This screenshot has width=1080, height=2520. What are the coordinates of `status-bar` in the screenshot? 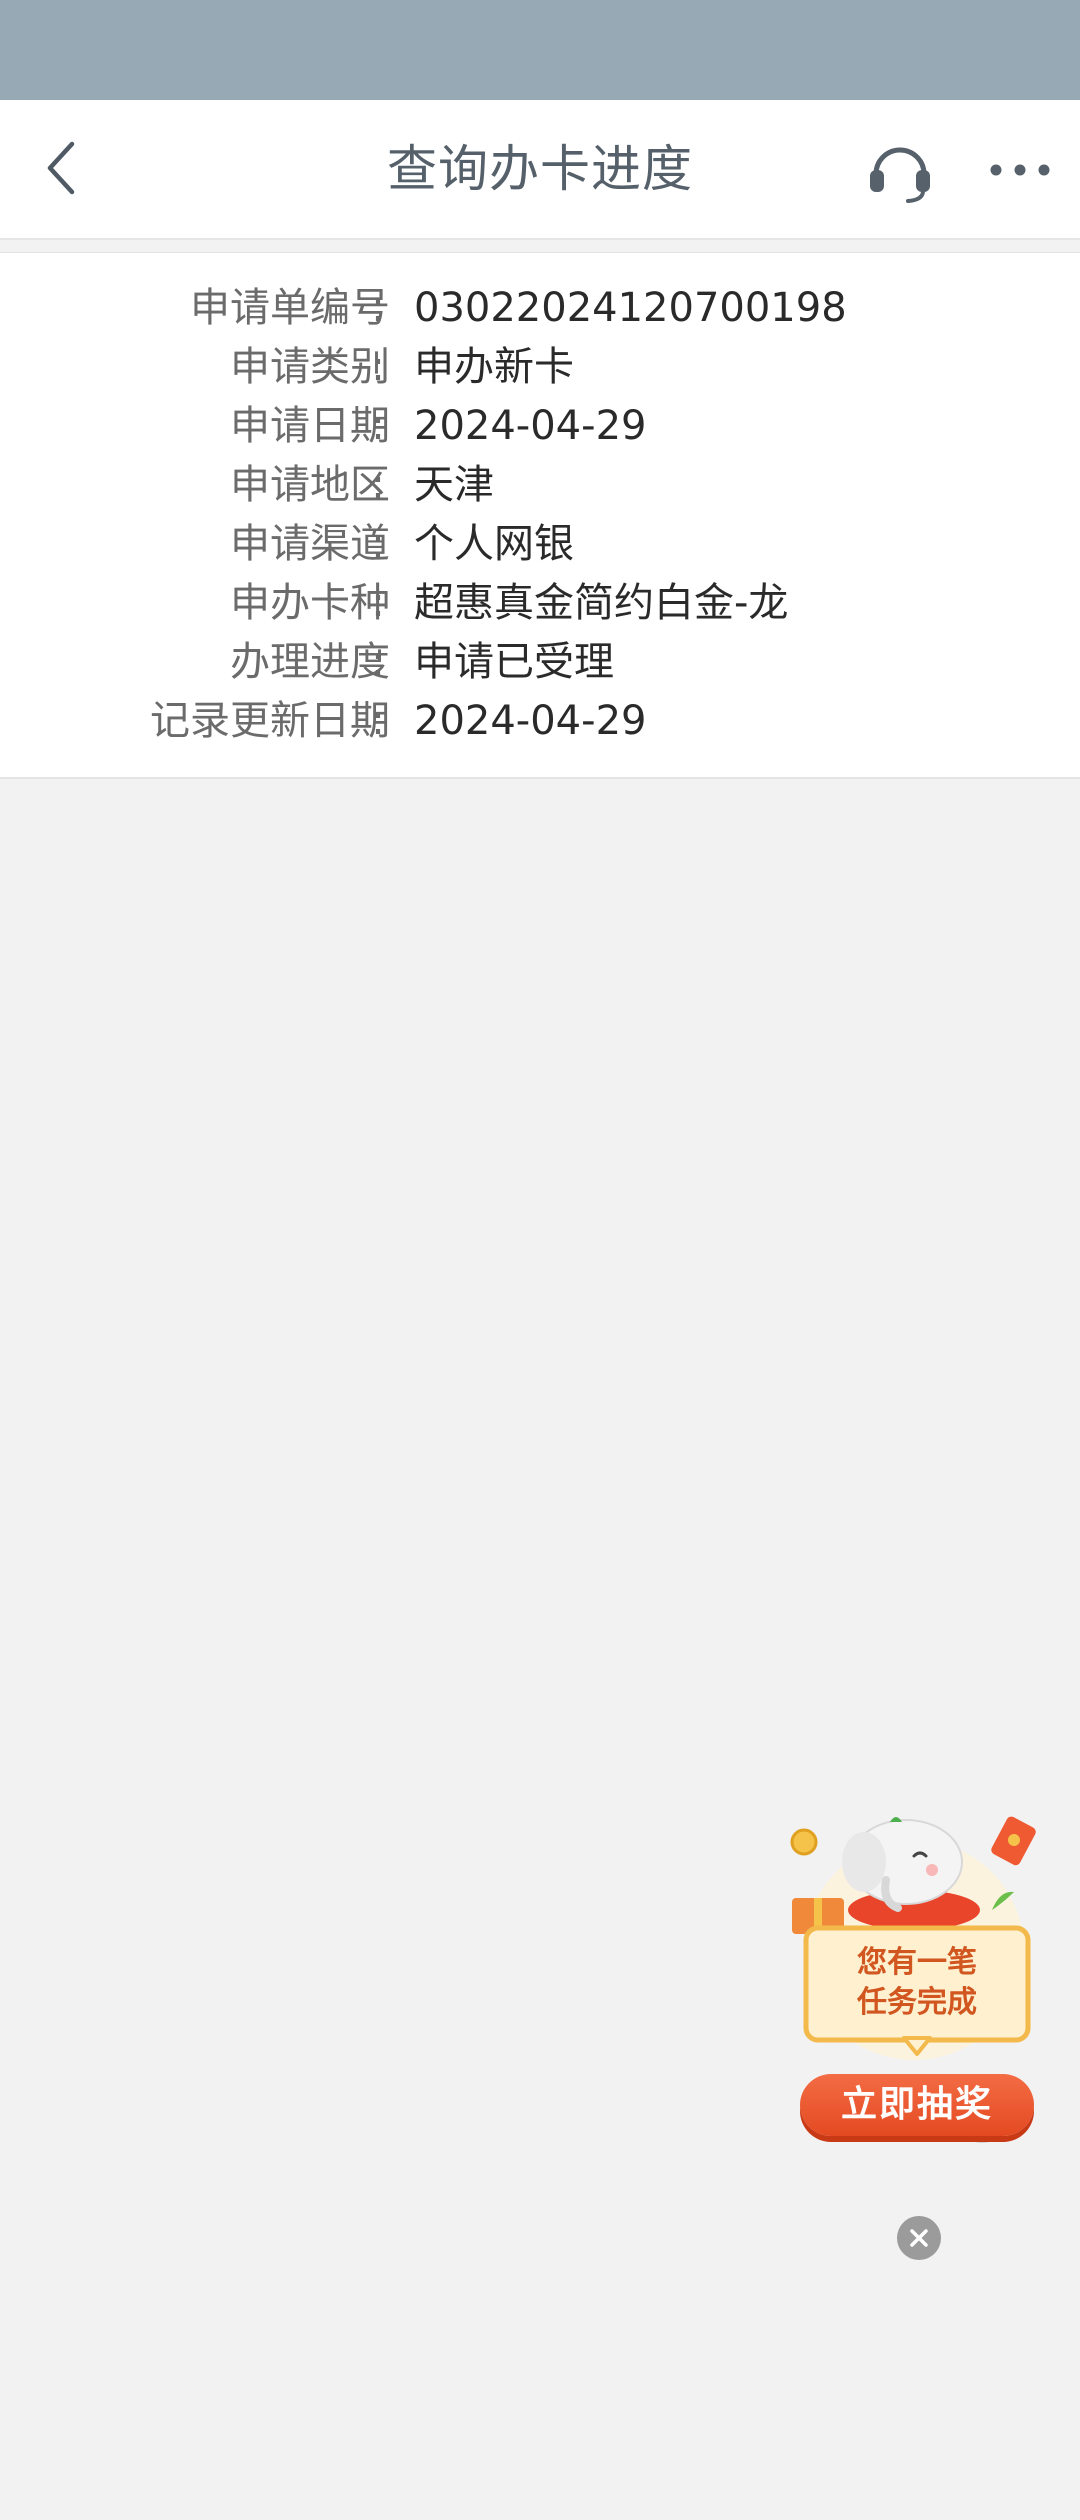 It's located at (540, 50).